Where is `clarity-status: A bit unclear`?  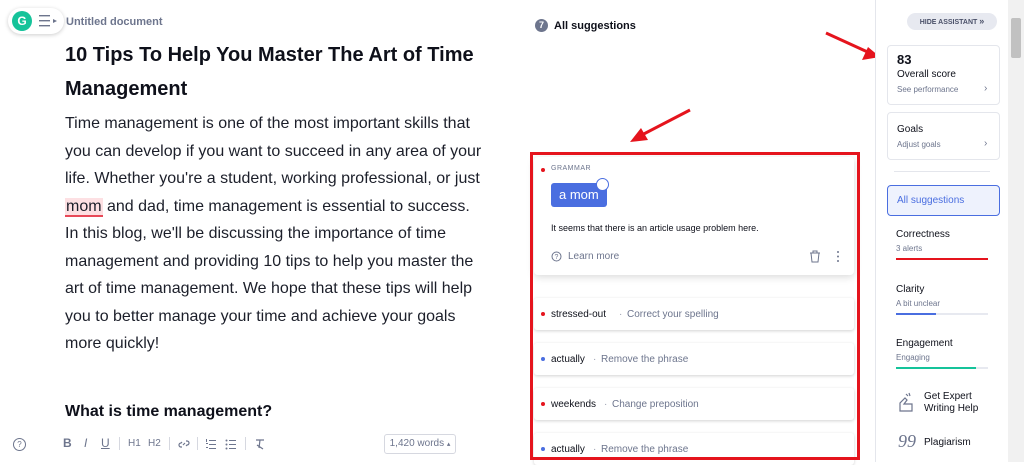
clarity-status: A bit unclear is located at coordinates (918, 303).